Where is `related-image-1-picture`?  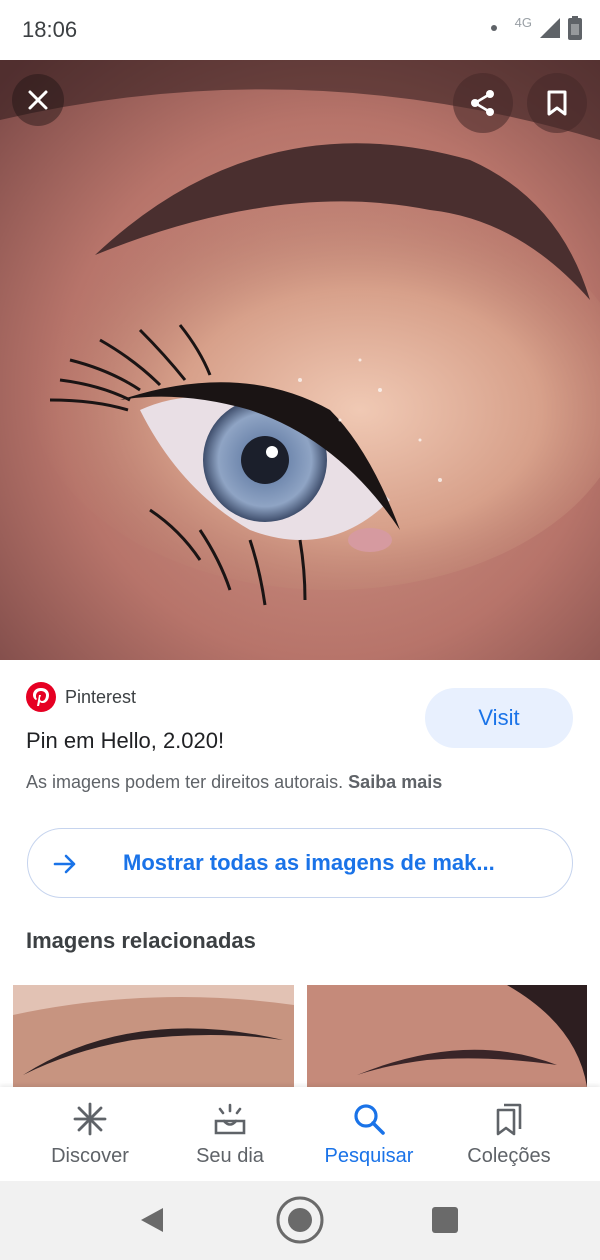
related-image-1-picture is located at coordinates (153, 1036).